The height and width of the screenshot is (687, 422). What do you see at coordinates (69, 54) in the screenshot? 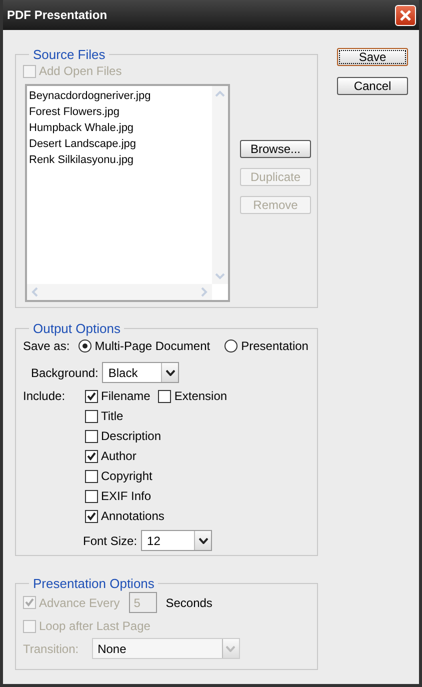
I see `group-title: Source Files` at bounding box center [69, 54].